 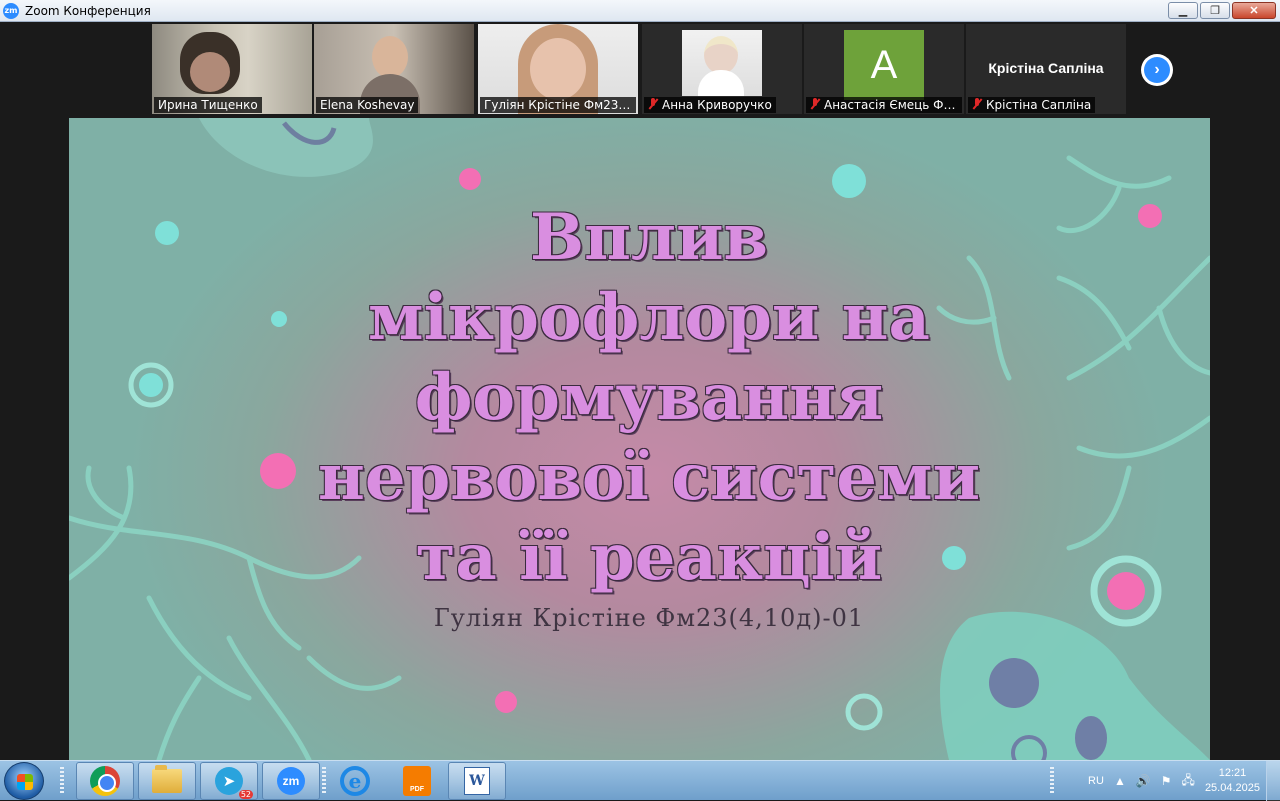 I want to click on slide-title-line: нервової системи, so click(x=649, y=477).